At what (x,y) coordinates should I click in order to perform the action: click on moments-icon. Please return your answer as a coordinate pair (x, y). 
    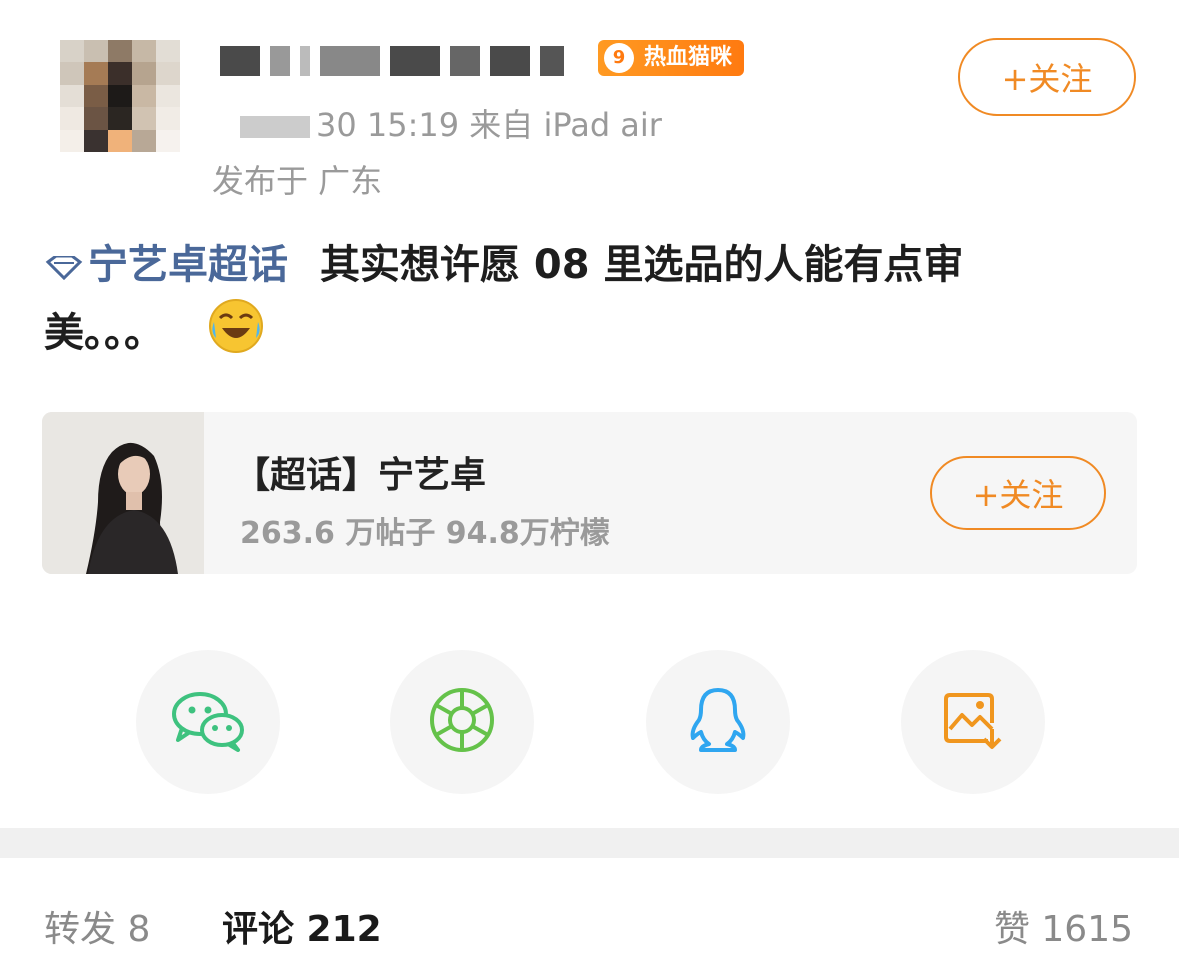
    Looking at the image, I should click on (462, 722).